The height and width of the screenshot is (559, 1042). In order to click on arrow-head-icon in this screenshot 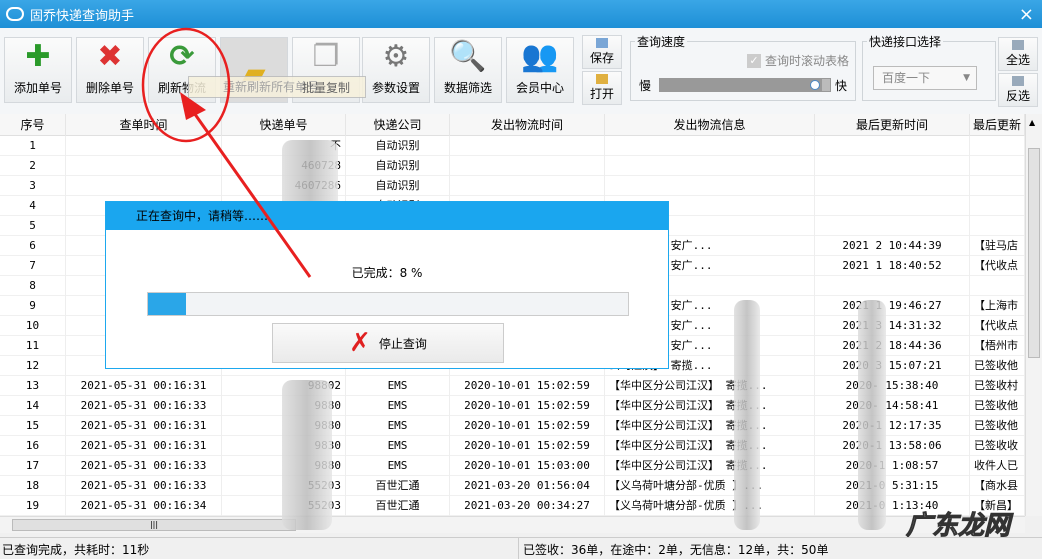, I will do `click(193, 106)`.